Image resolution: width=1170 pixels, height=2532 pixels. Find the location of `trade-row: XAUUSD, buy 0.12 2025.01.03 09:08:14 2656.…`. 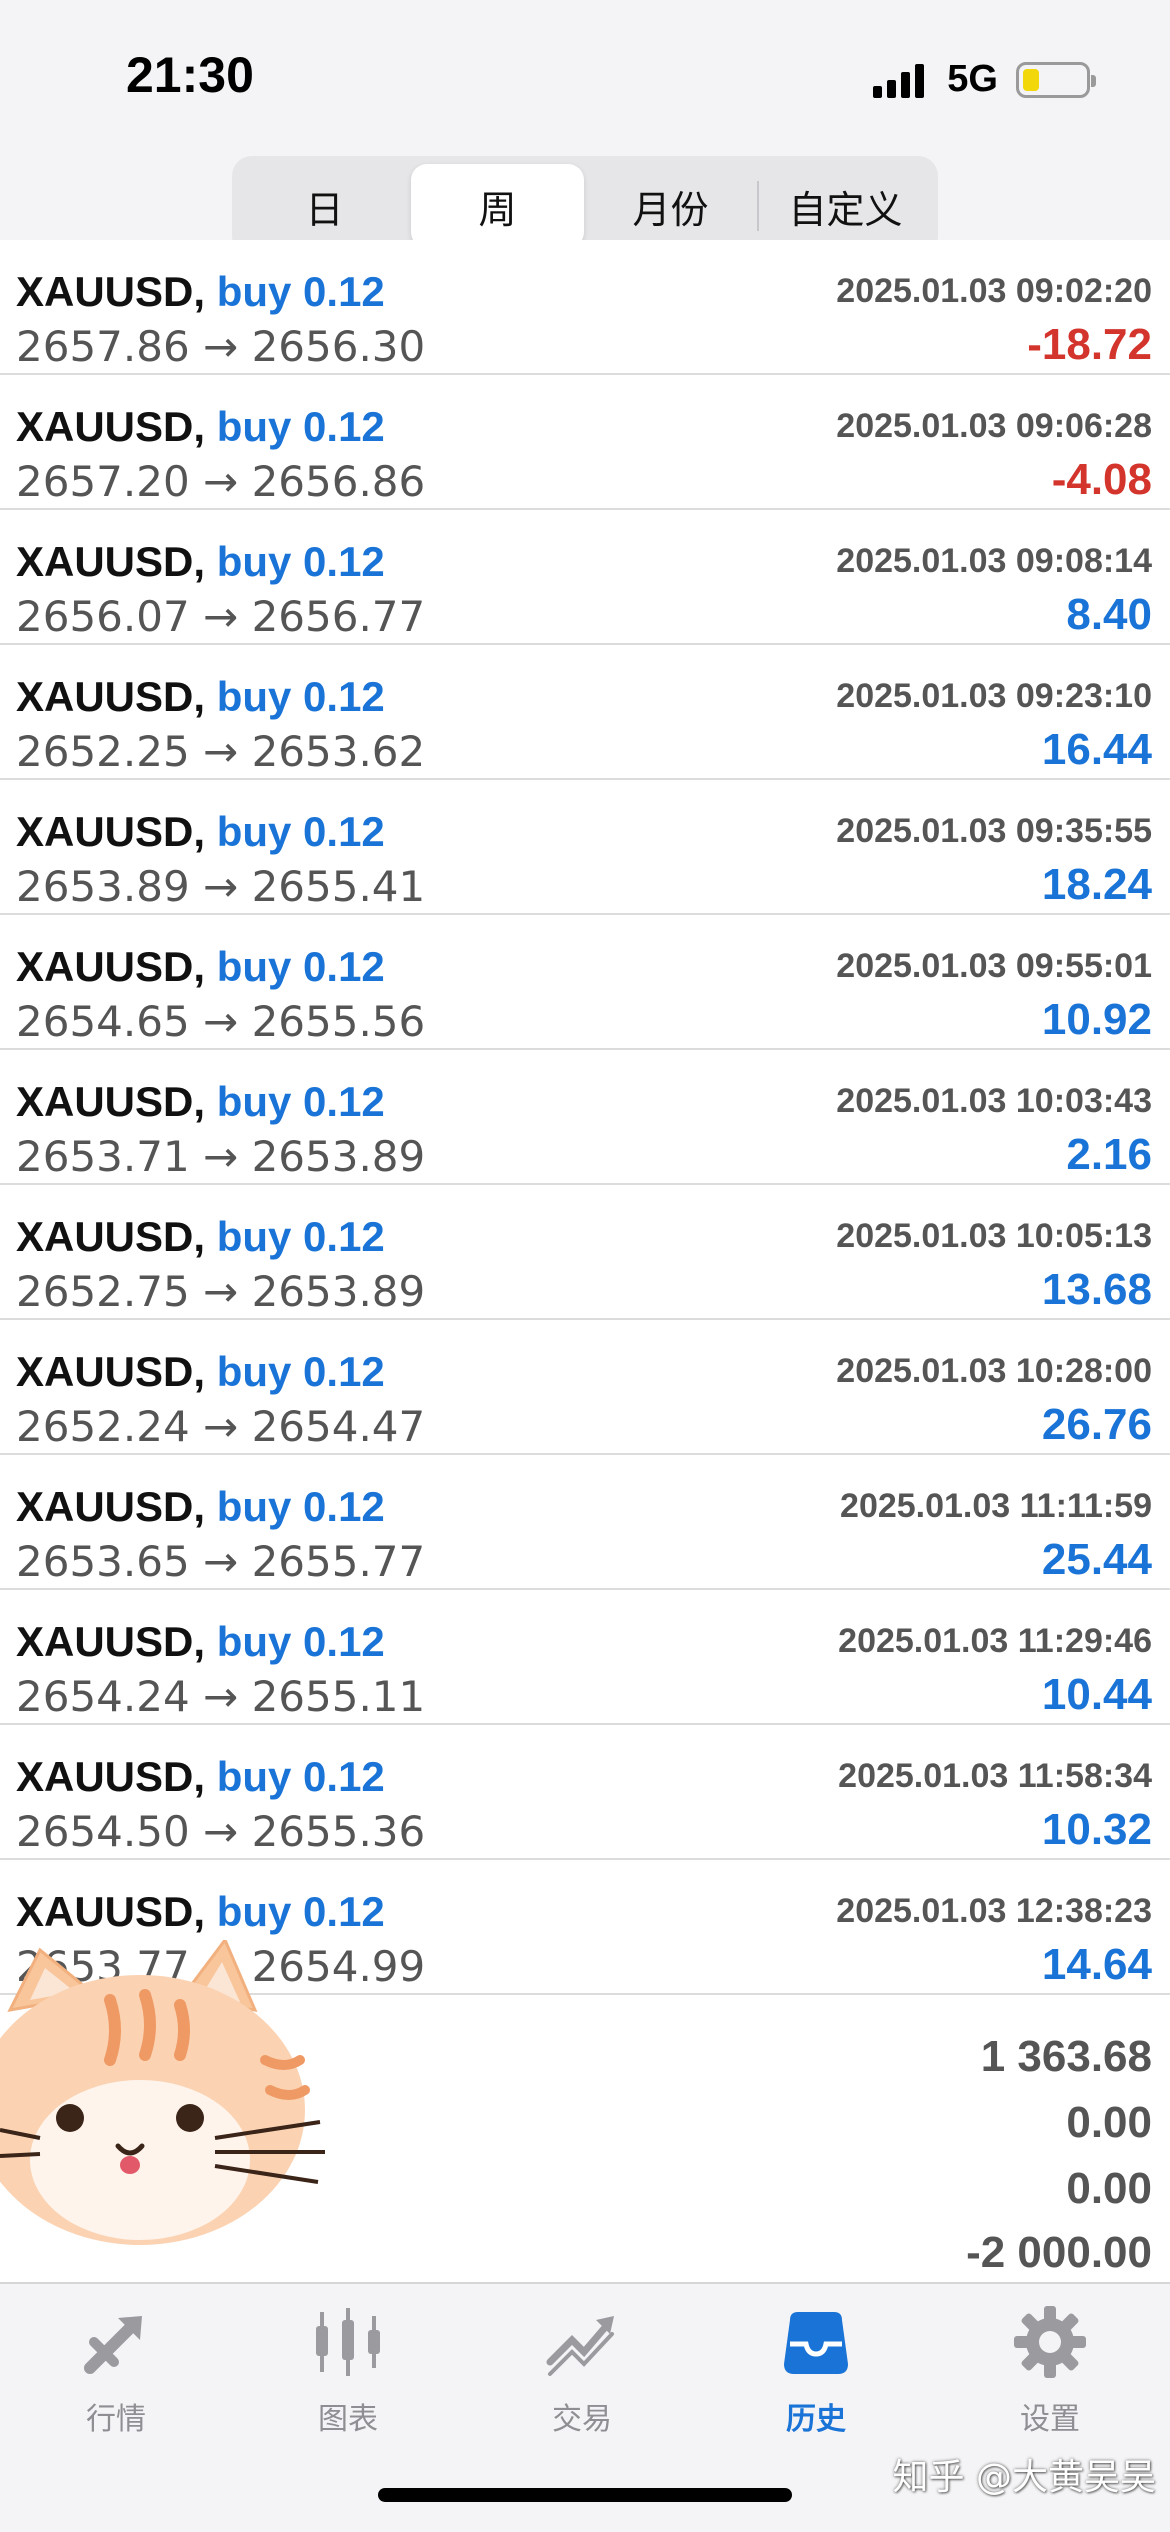

trade-row: XAUUSD, buy 0.12 2025.01.03 09:08:14 2656.… is located at coordinates (585, 577).